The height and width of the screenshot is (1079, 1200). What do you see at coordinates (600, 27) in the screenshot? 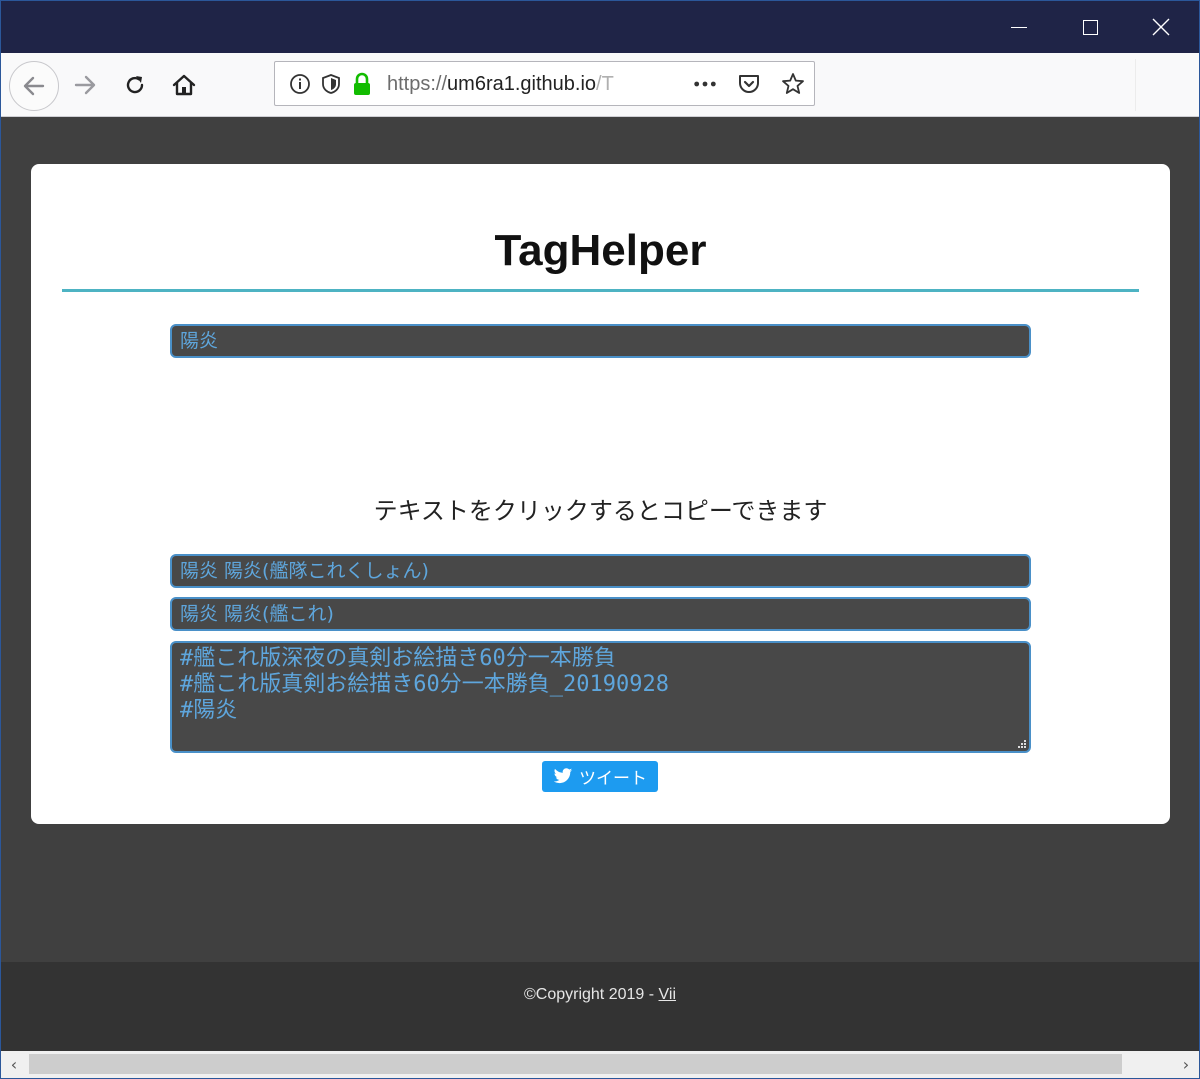
I see `title-bar` at bounding box center [600, 27].